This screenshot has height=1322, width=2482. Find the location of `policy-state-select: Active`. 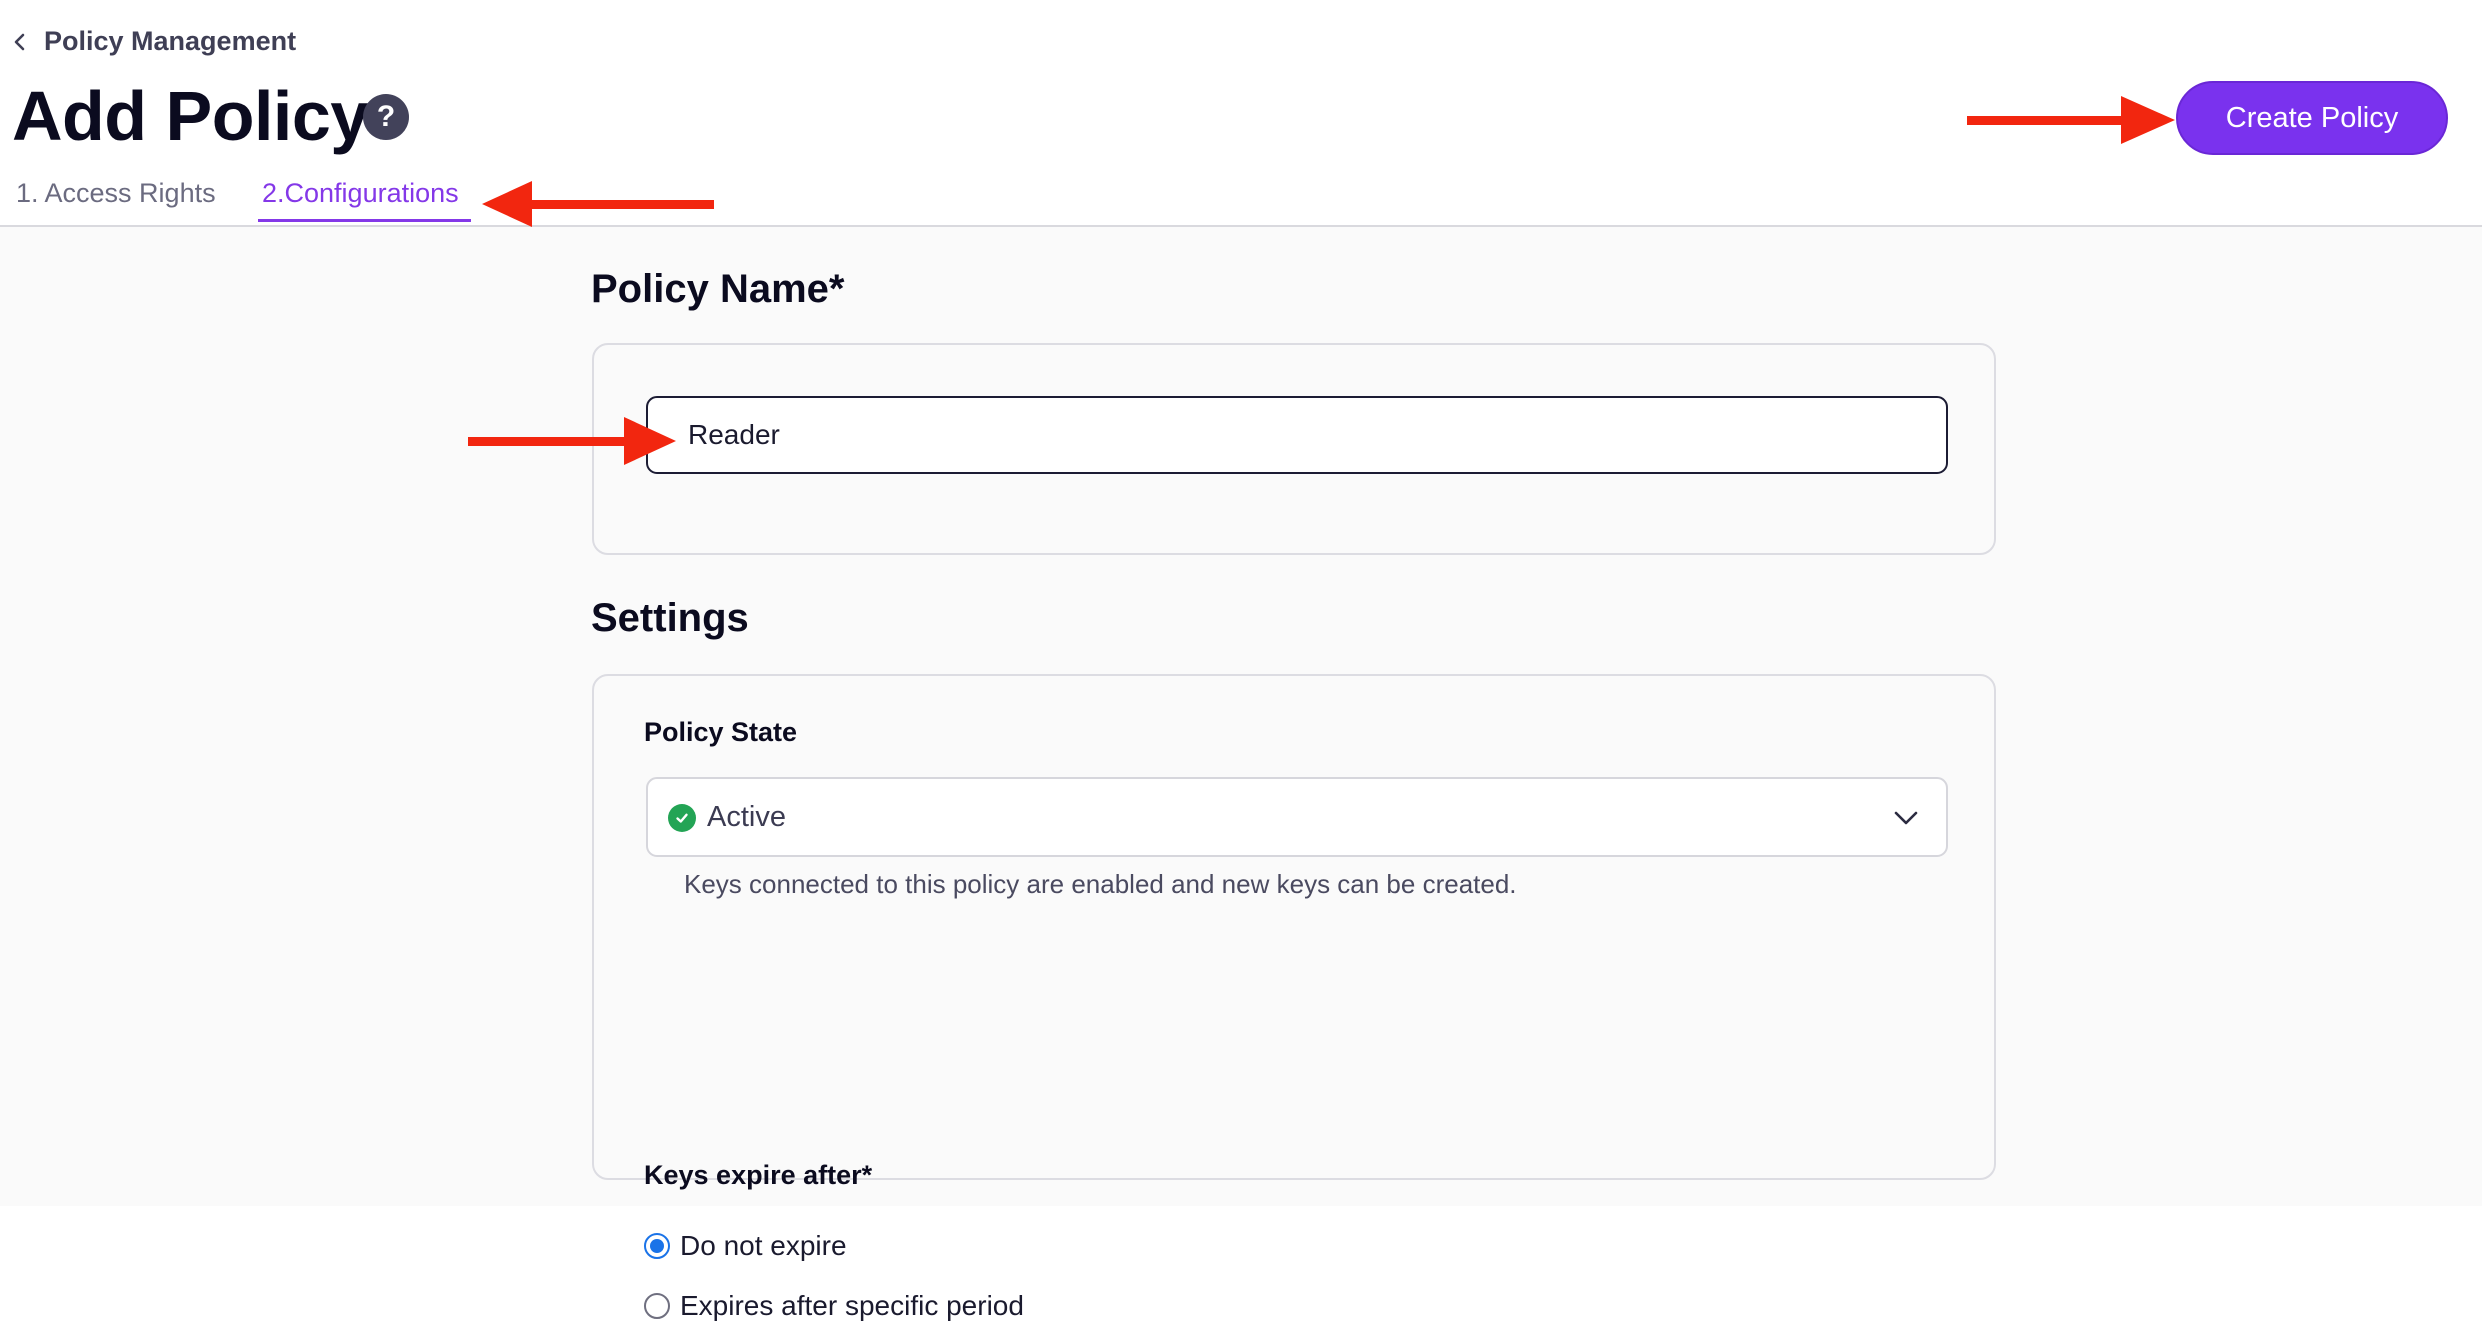

policy-state-select: Active is located at coordinates (1297, 817).